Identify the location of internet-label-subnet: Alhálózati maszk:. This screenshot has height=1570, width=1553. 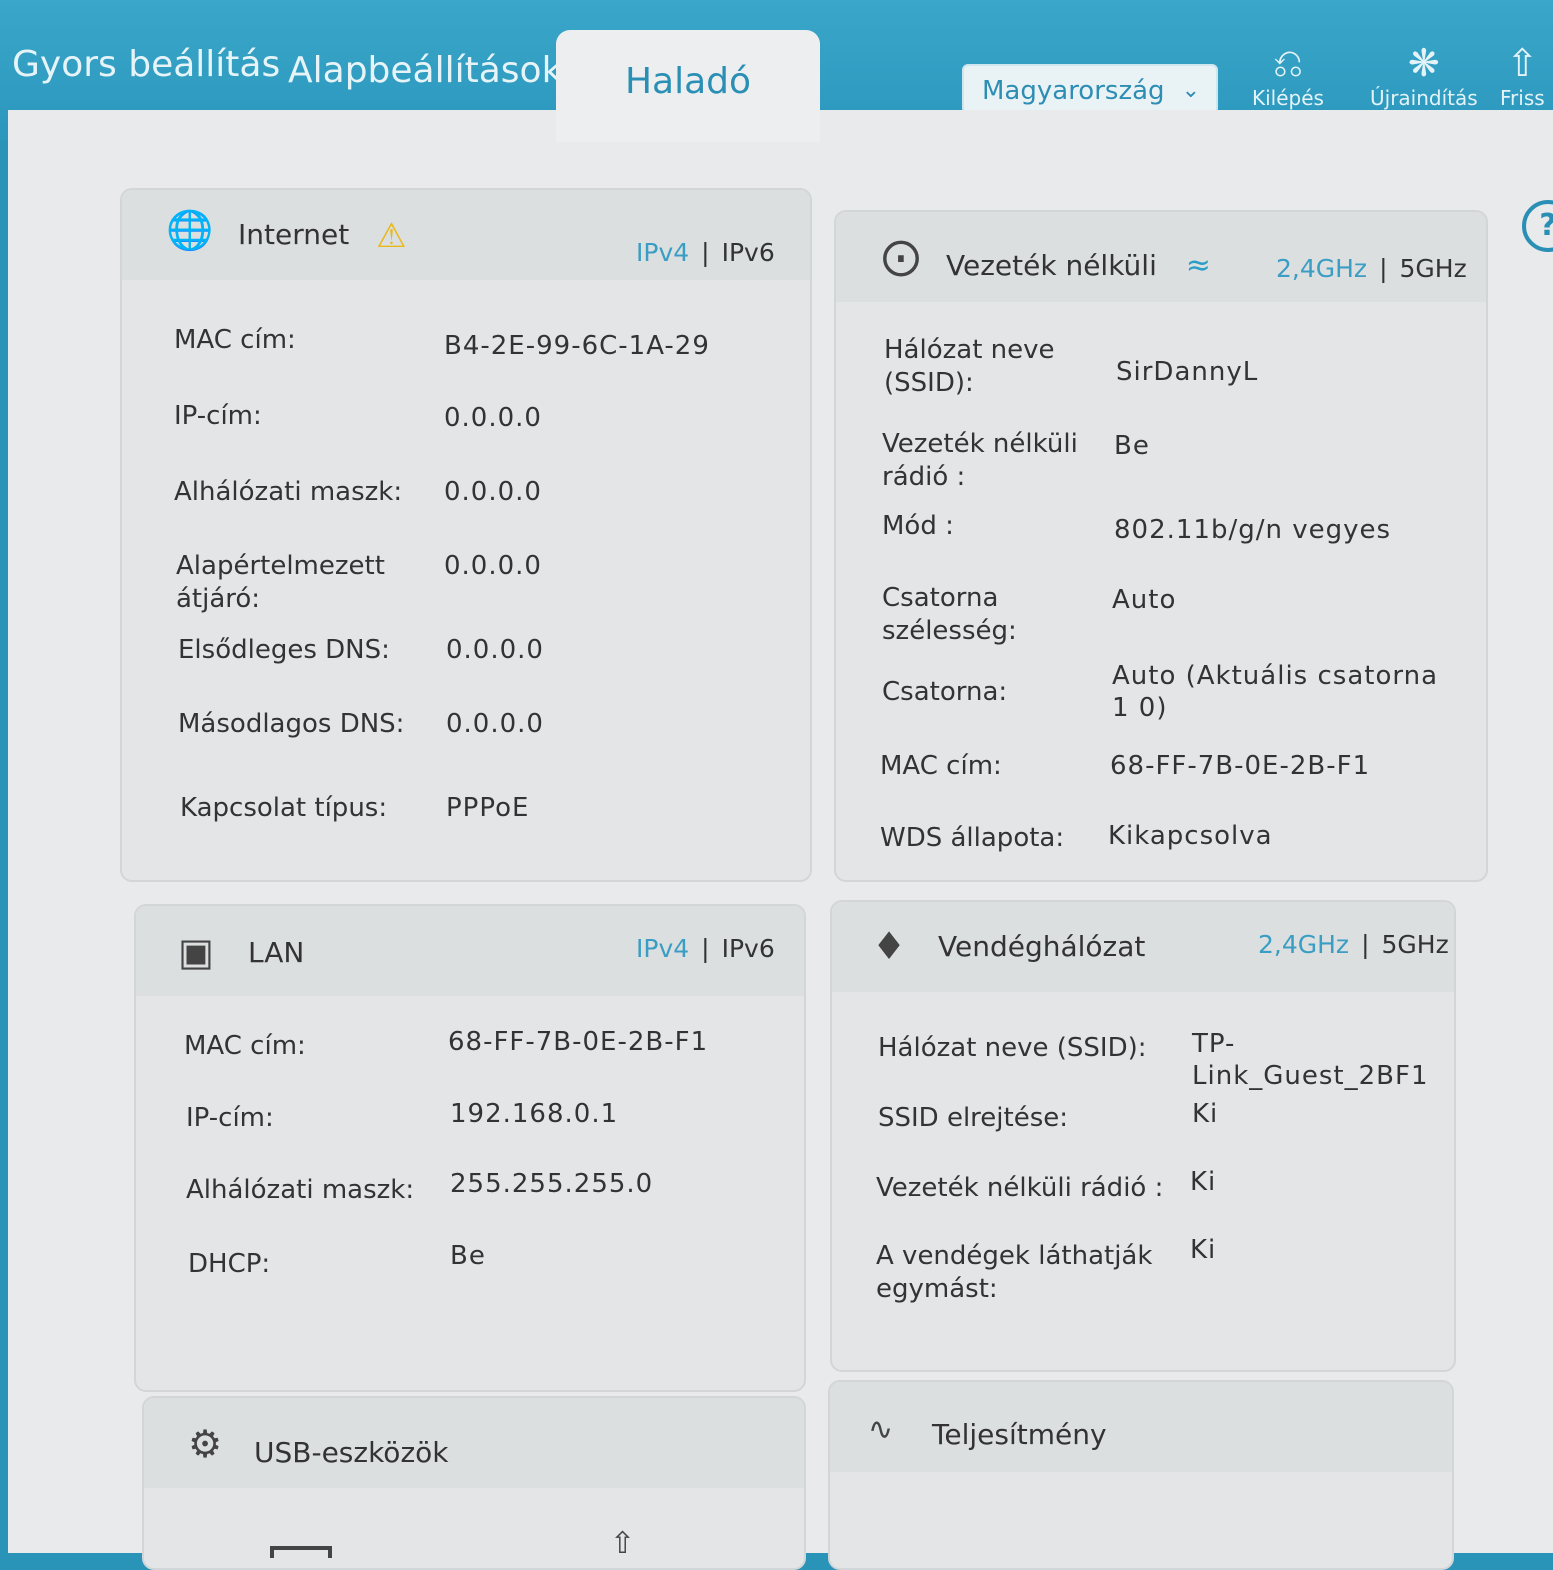
(288, 492).